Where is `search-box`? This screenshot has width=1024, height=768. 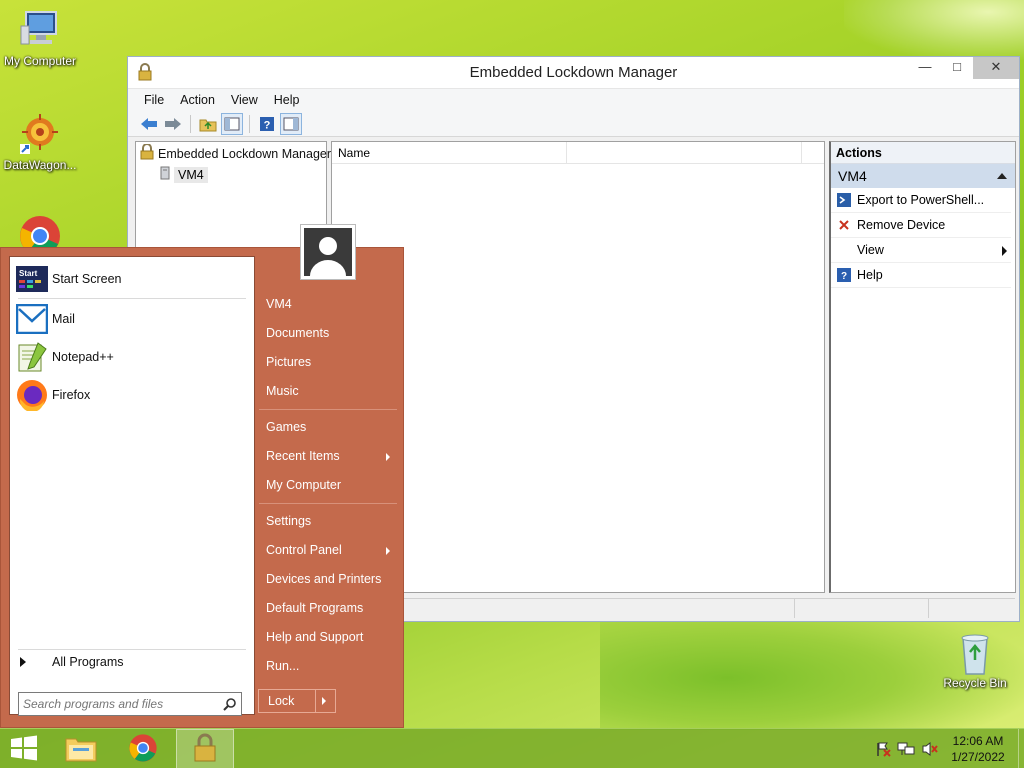 search-box is located at coordinates (130, 704).